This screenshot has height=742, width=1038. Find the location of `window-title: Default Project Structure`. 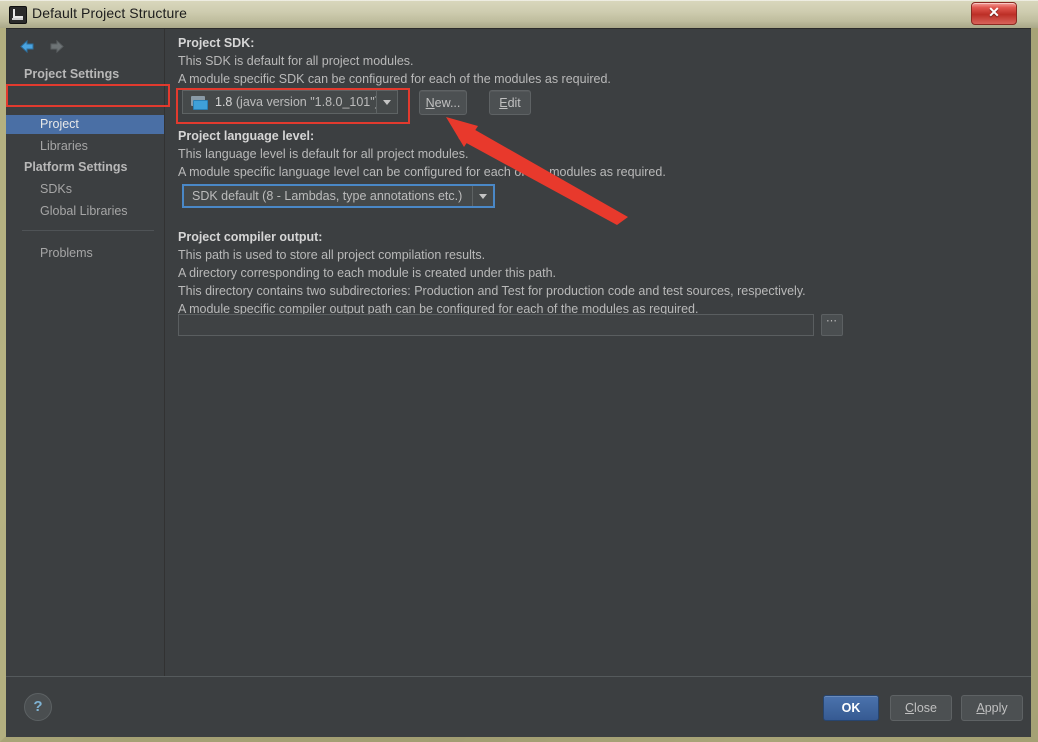

window-title: Default Project Structure is located at coordinates (110, 13).